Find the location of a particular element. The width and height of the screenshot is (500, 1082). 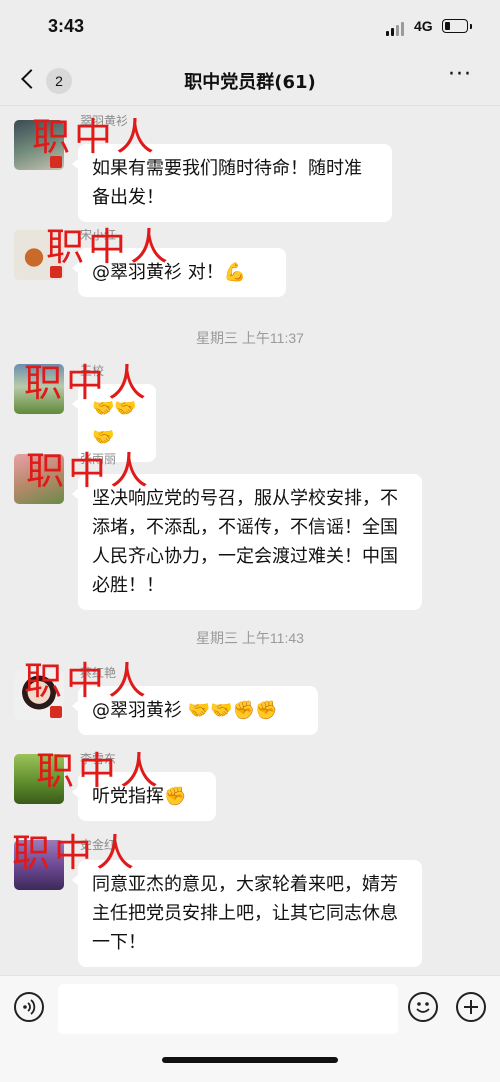

chat-header: 2 职中党员群(61) ··· is located at coordinates (250, 81).